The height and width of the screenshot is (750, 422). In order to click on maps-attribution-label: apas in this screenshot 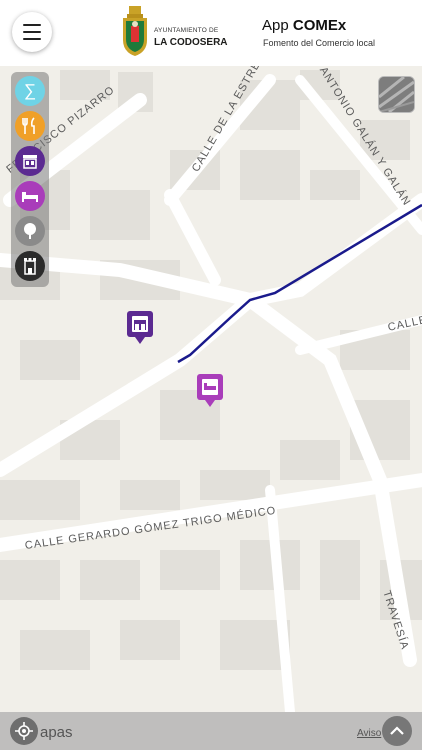, I will do `click(56, 732)`.